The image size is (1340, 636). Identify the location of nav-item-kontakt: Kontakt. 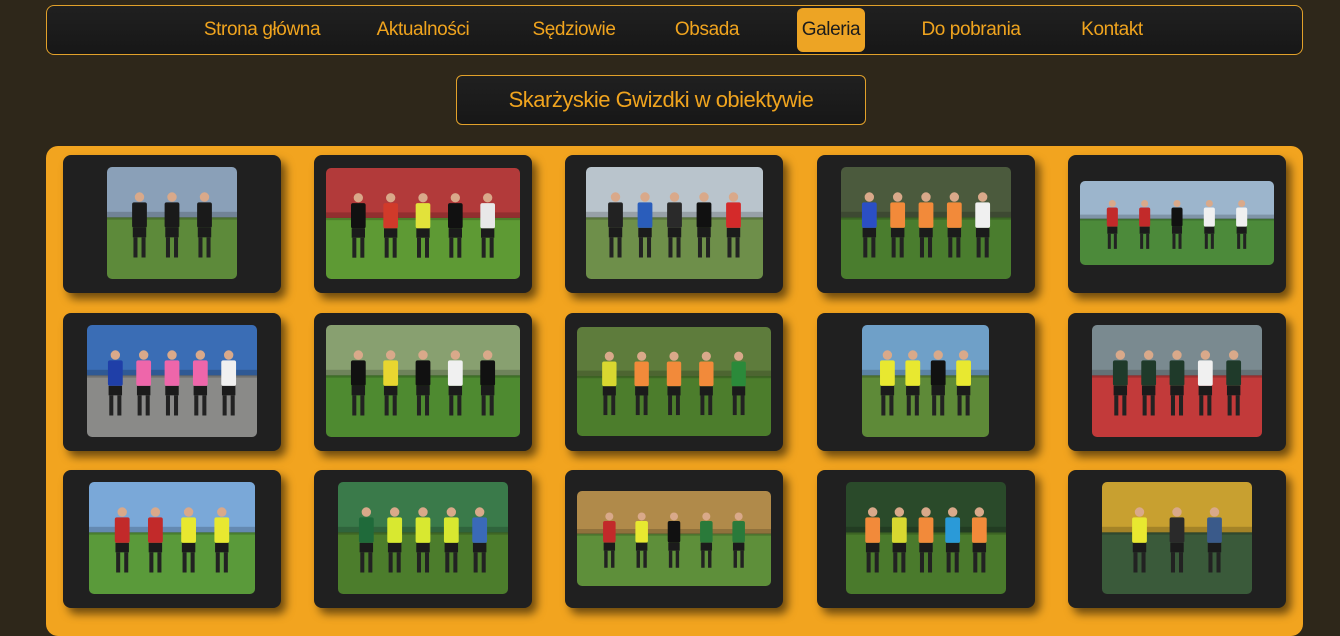
(1112, 30).